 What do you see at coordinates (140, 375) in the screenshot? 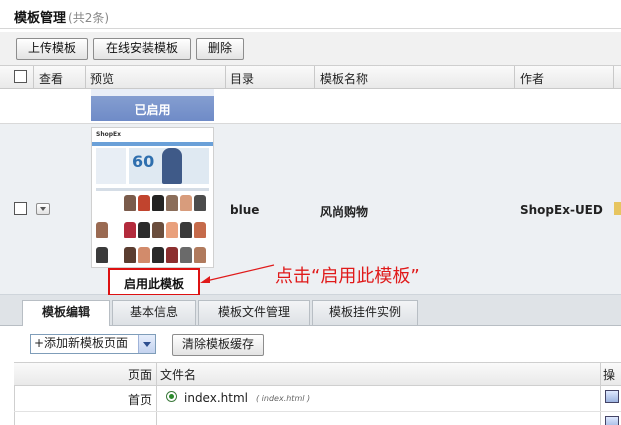
I see `column-page: 页面` at bounding box center [140, 375].